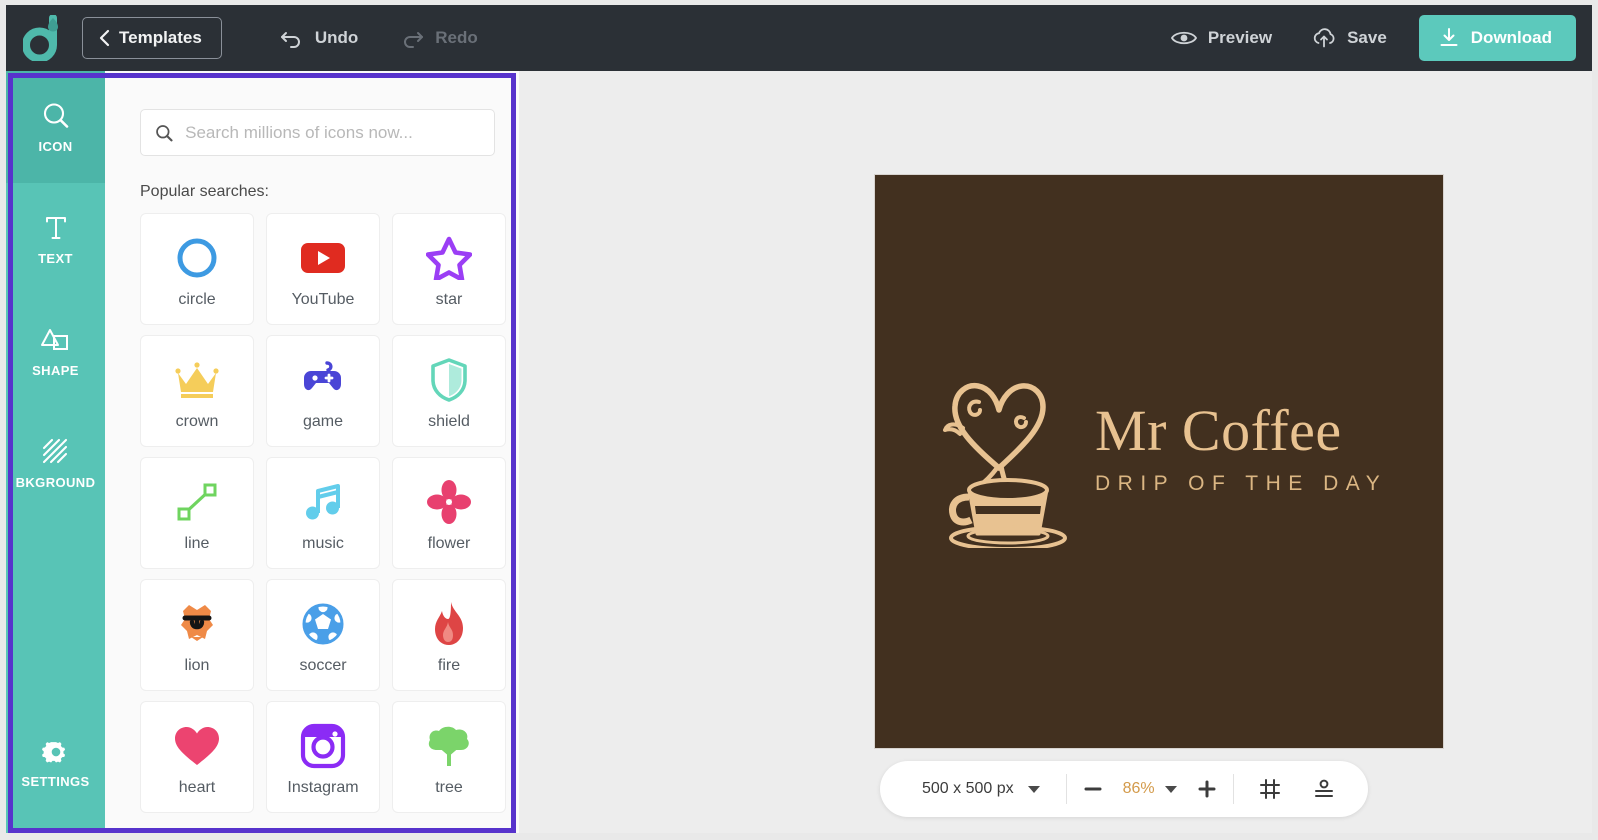 The height and width of the screenshot is (840, 1598). I want to click on grid-toggle-button, so click(1270, 789).